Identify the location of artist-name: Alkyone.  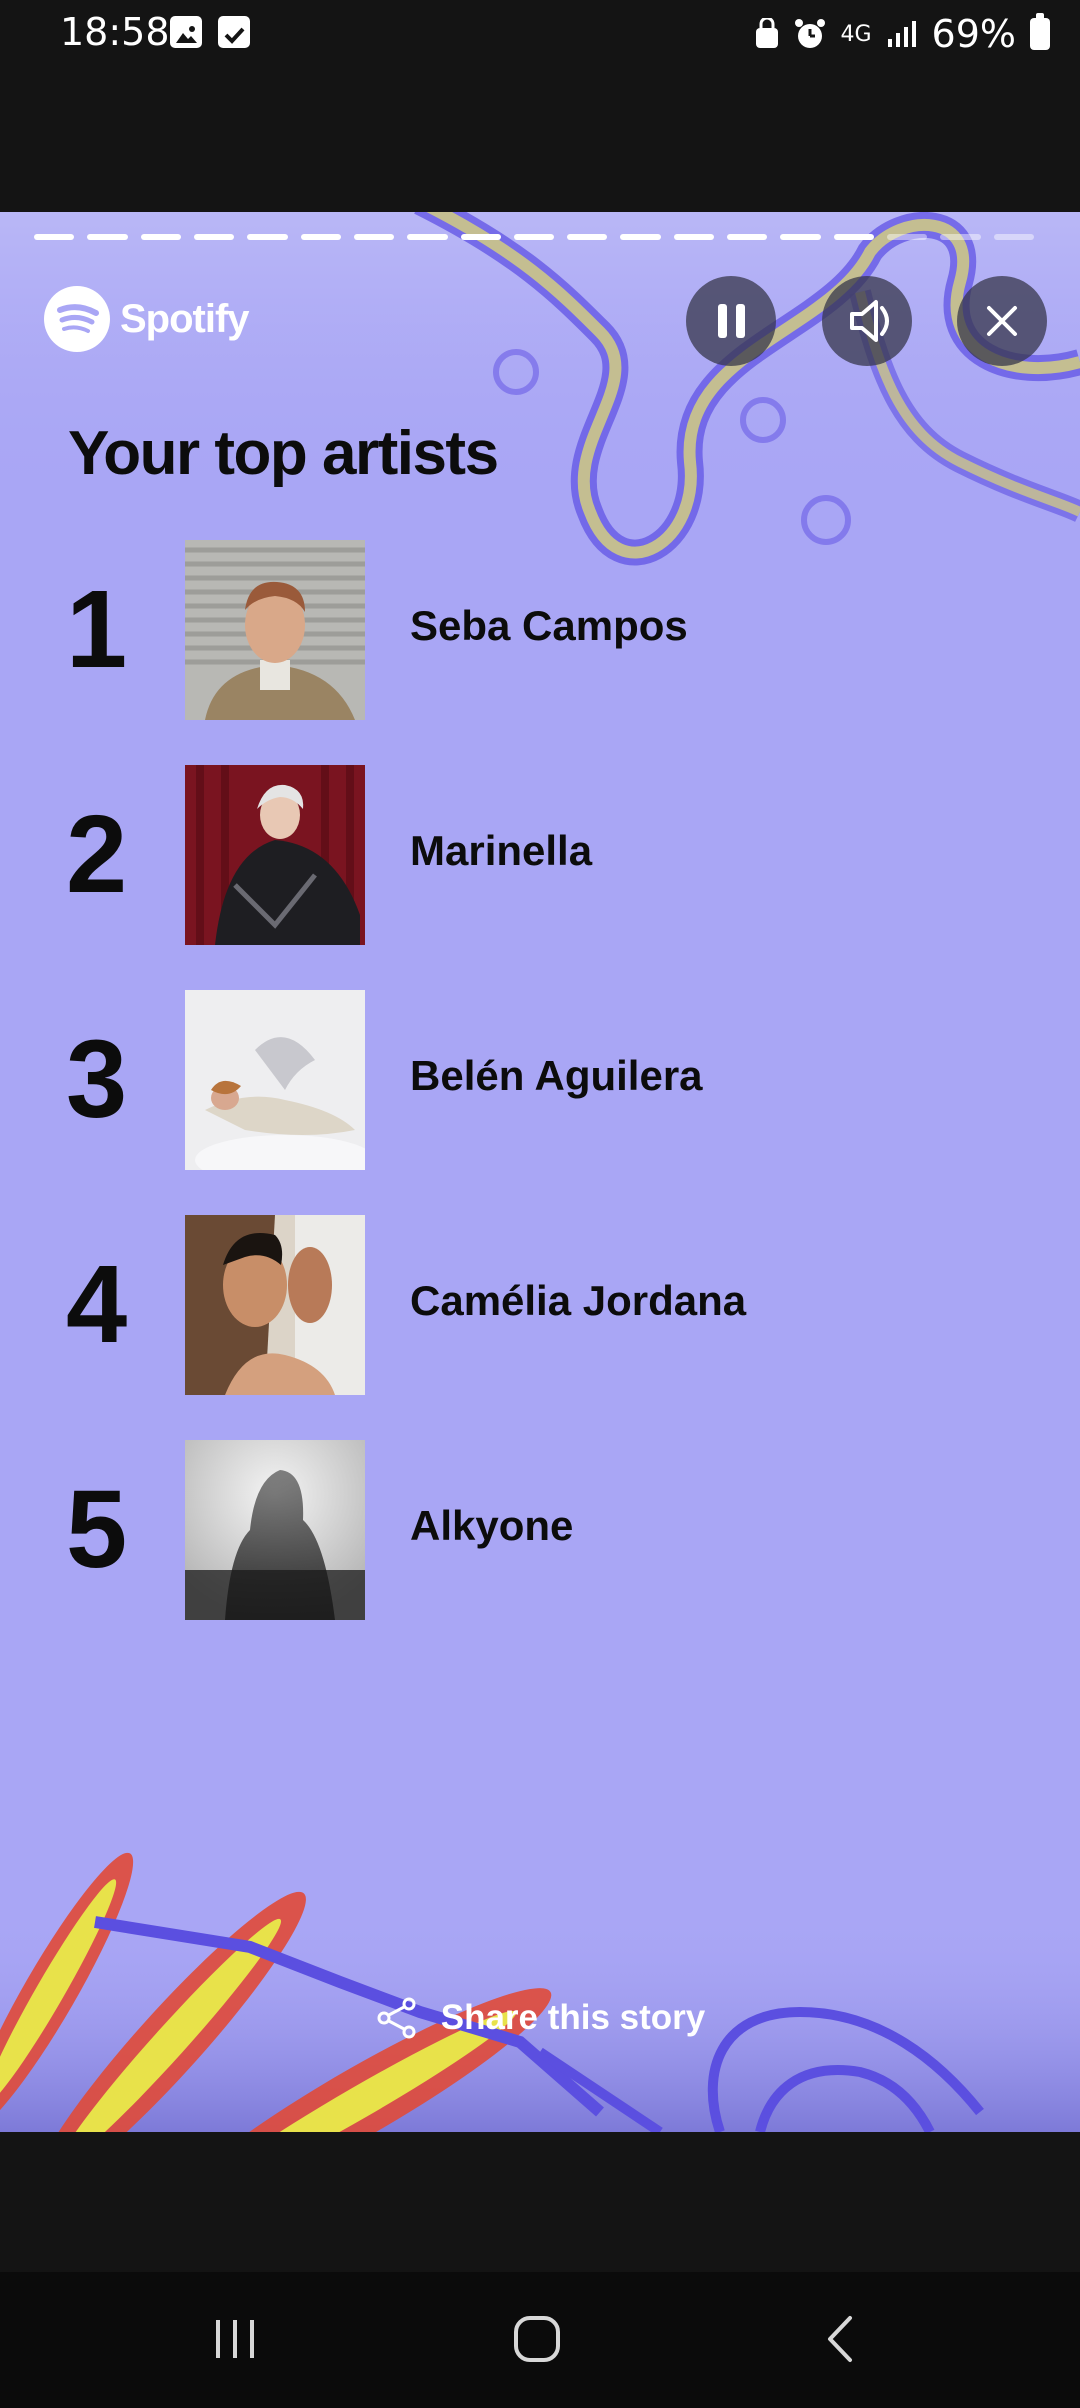
(492, 1525).